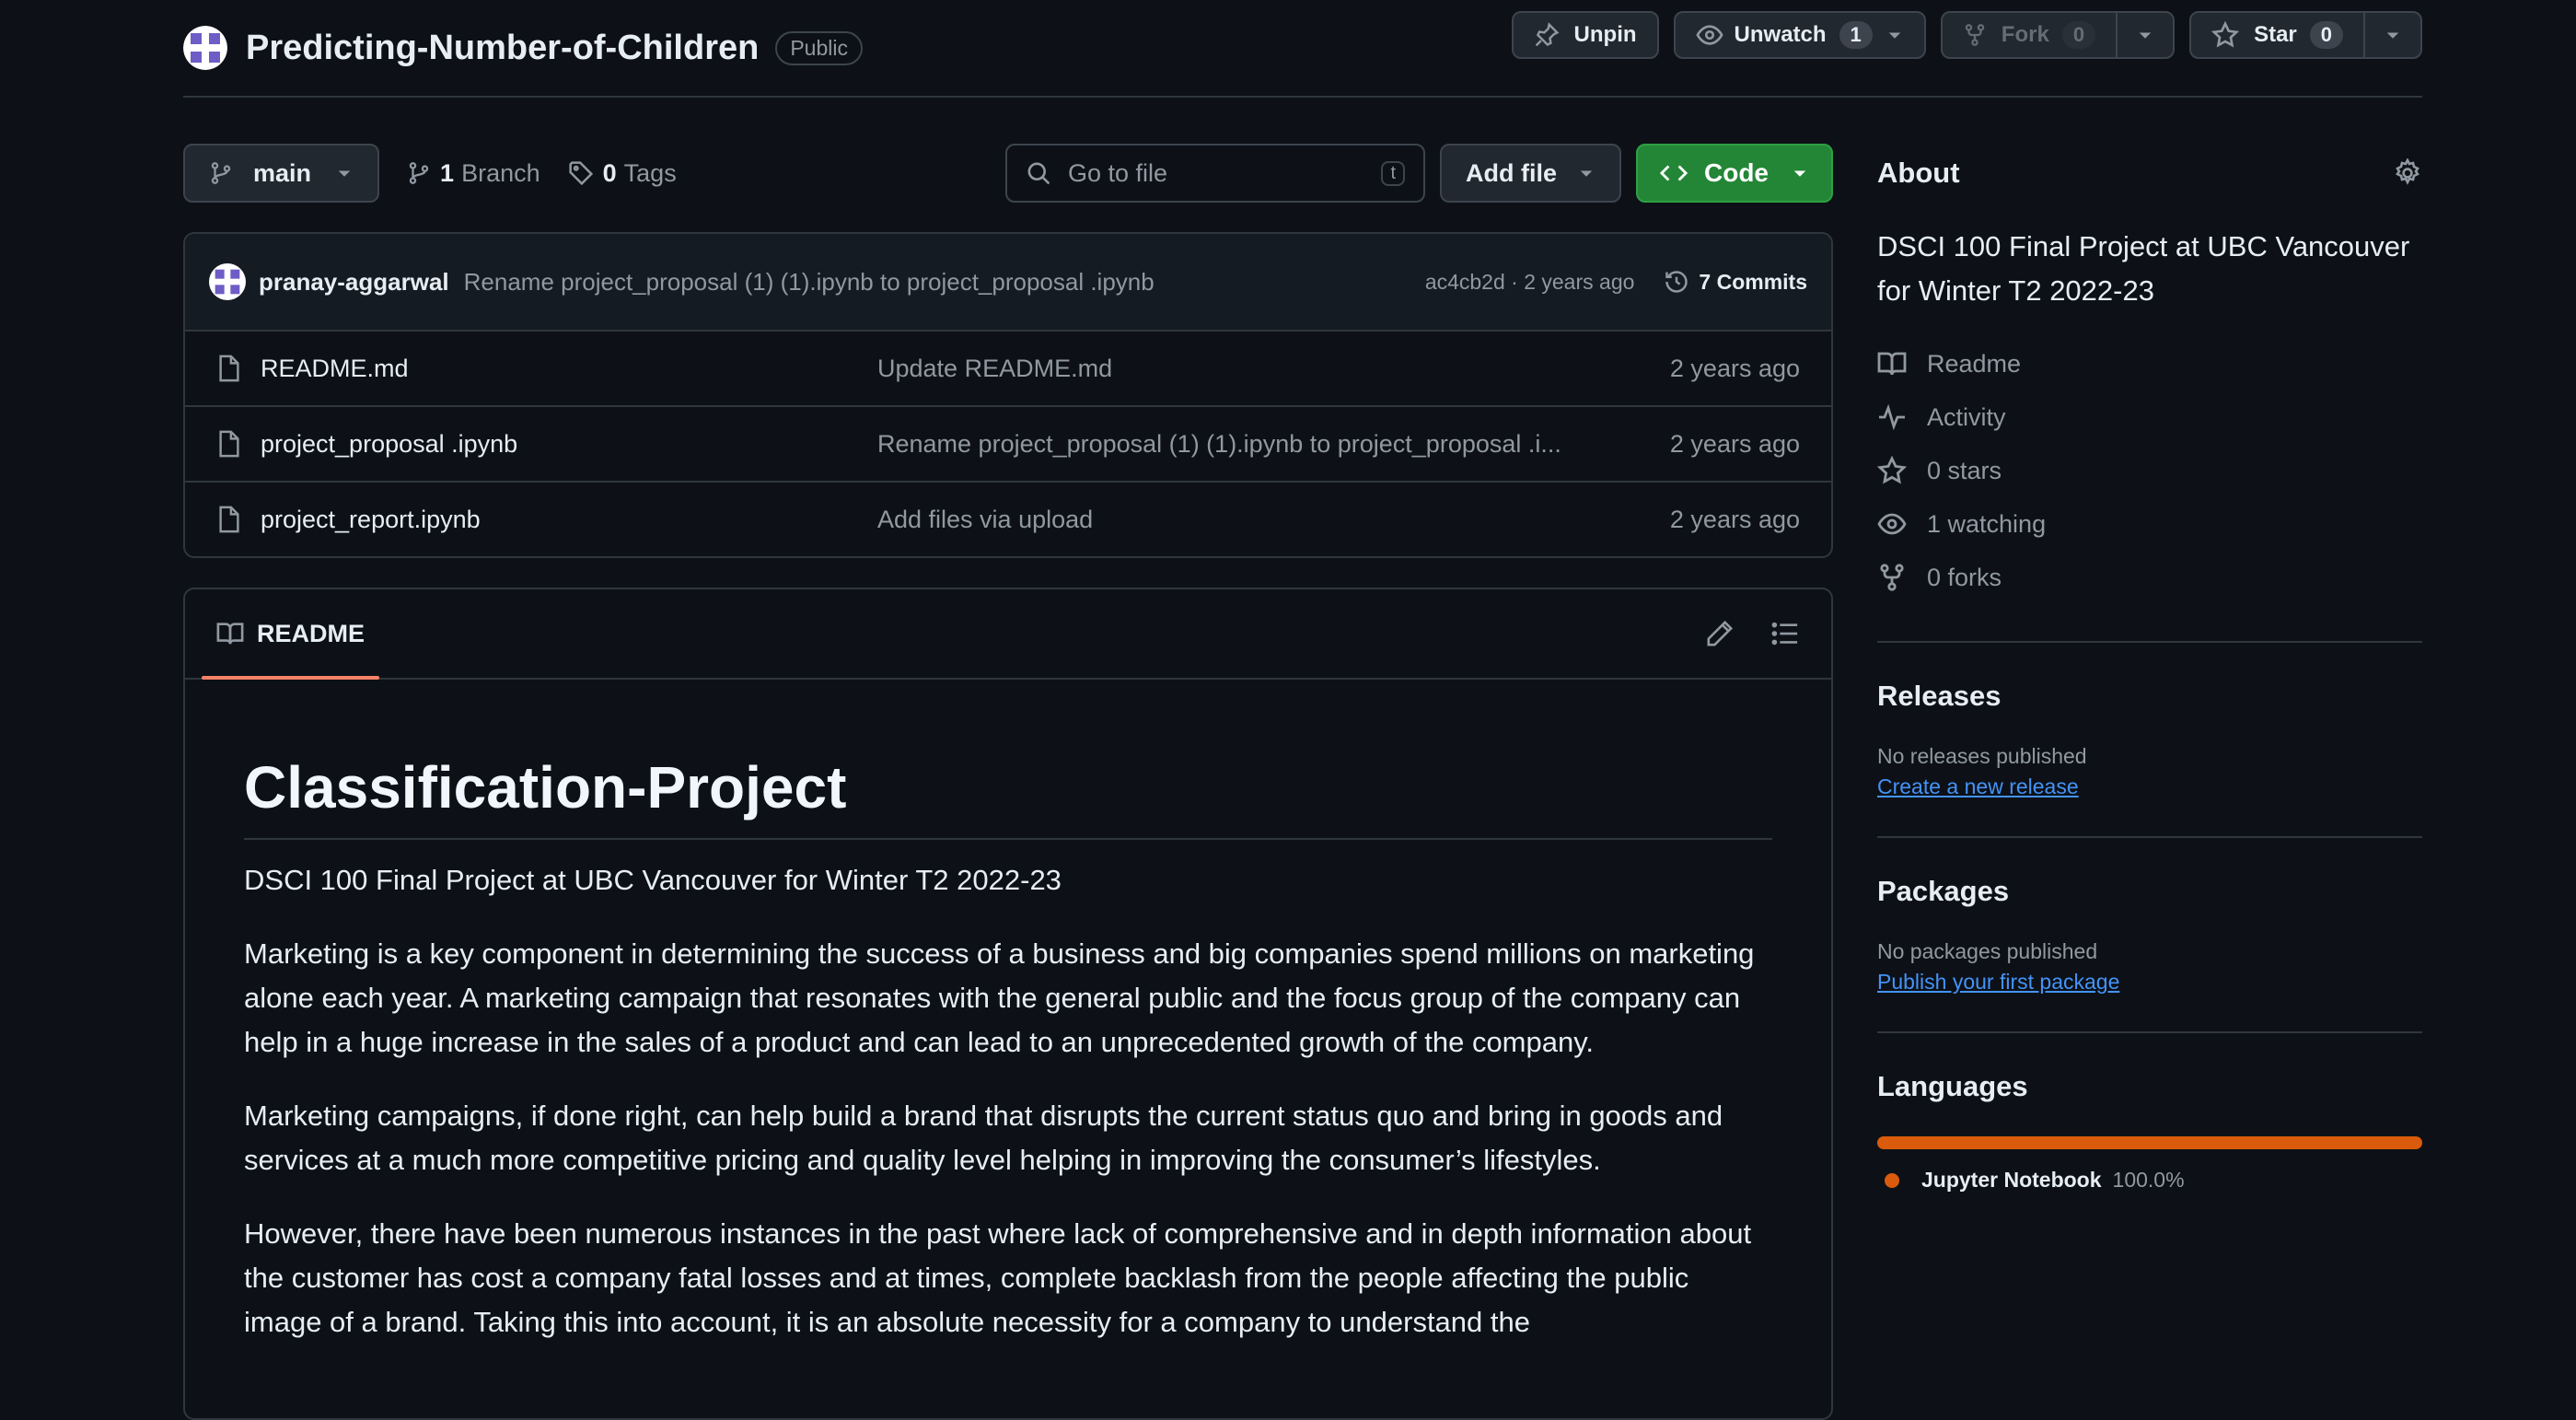  Describe the element at coordinates (569, 520) in the screenshot. I see `file-name: project_report.ipynb` at that location.